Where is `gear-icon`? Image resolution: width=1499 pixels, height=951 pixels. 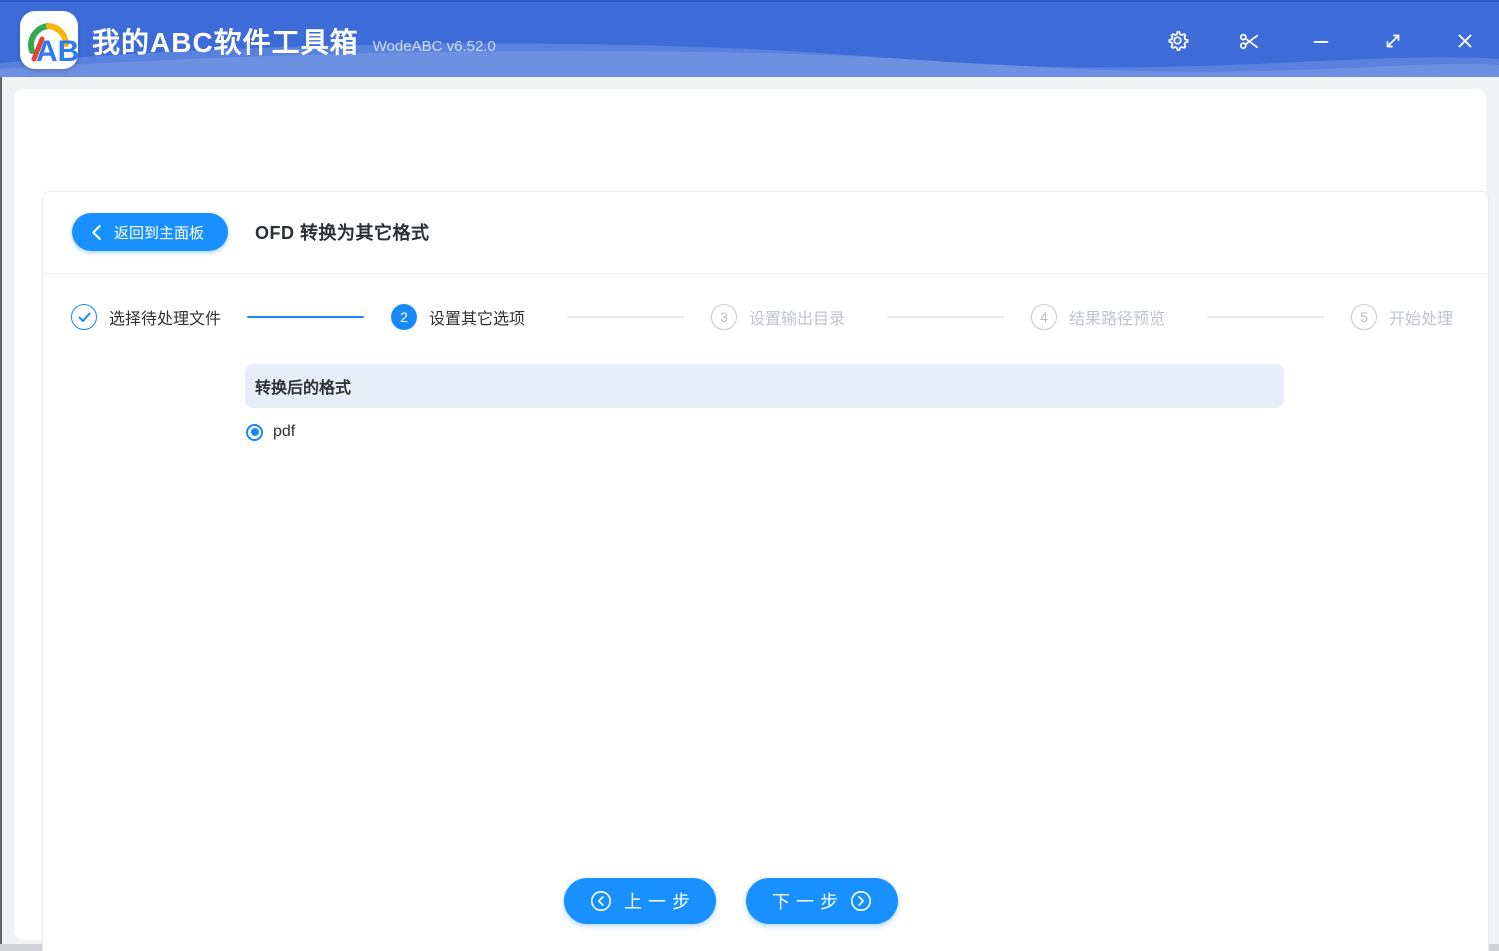
gear-icon is located at coordinates (1177, 41).